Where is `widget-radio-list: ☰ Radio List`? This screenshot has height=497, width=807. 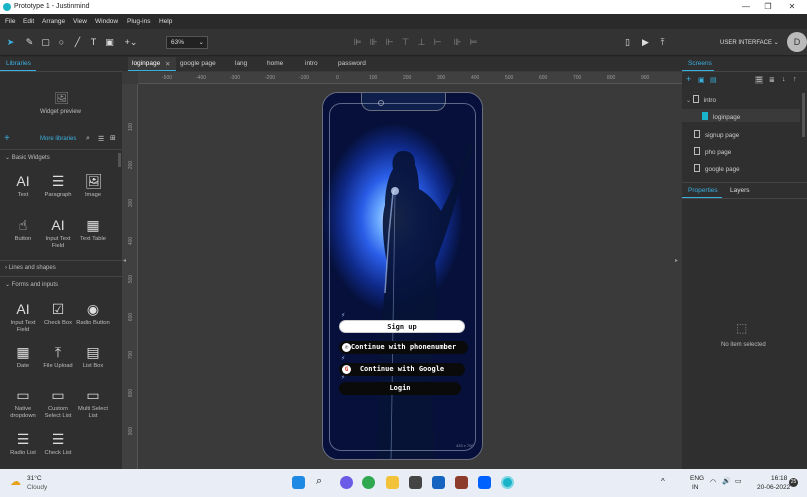
widget-radio-list: ☰ Radio List is located at coordinates (23, 444).